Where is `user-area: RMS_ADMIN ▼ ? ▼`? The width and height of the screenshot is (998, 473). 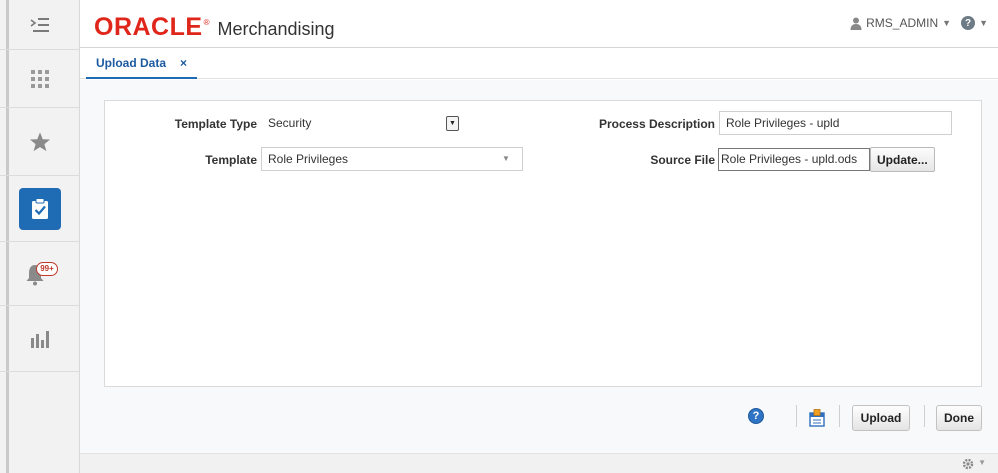
user-area: RMS_ADMIN ▼ ? ▼ is located at coordinates (919, 23).